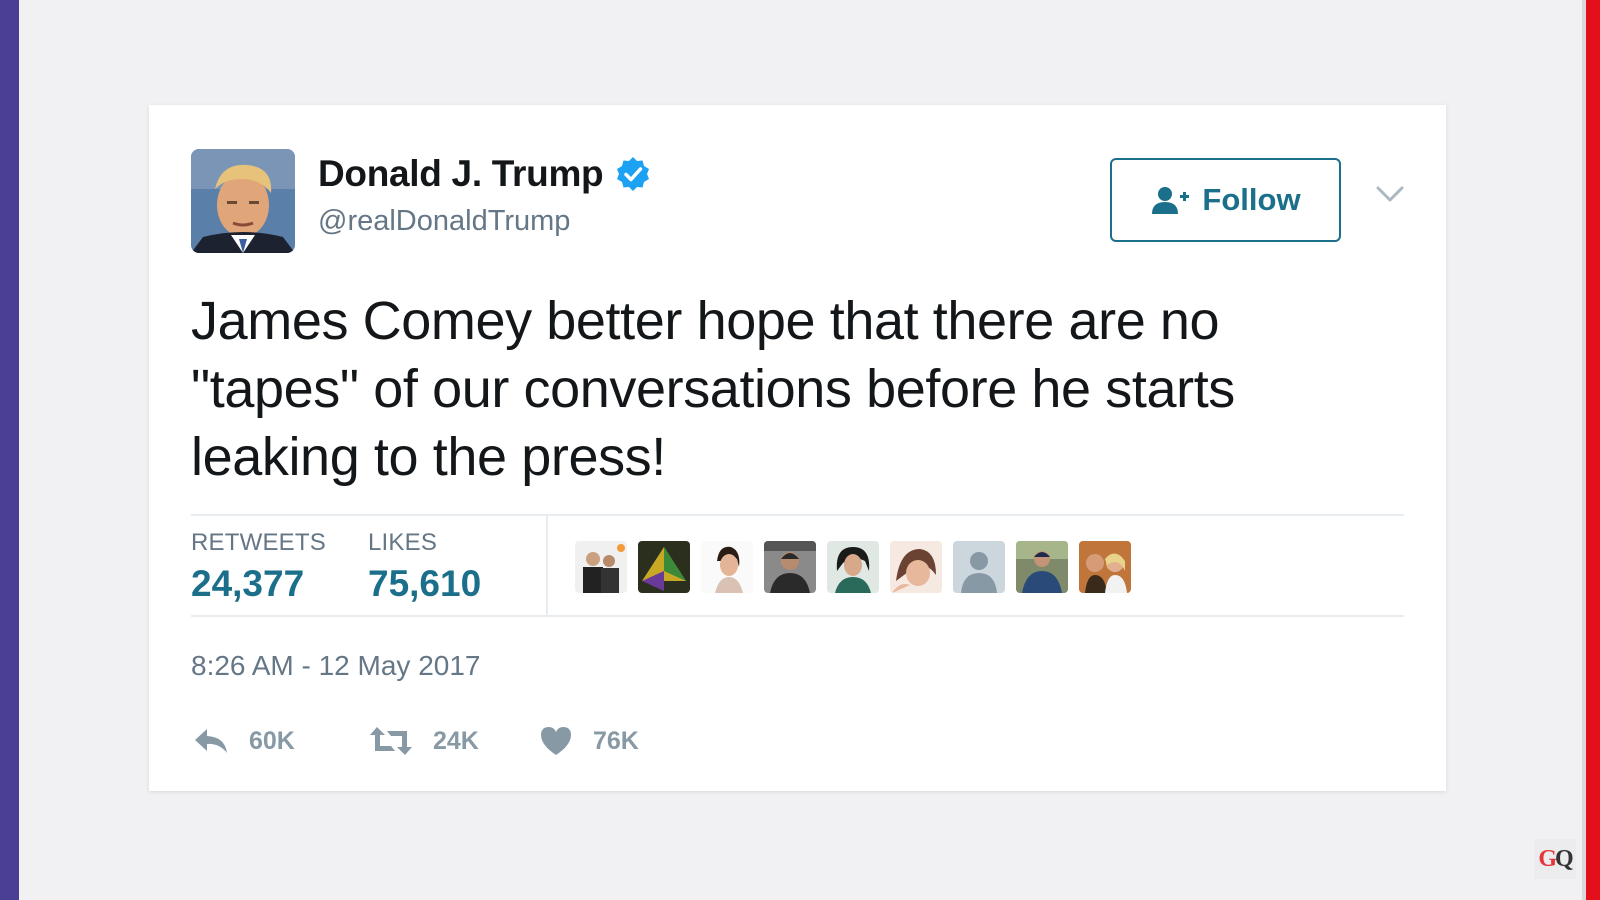 The height and width of the screenshot is (900, 1600). I want to click on reply-count: 60K, so click(272, 740).